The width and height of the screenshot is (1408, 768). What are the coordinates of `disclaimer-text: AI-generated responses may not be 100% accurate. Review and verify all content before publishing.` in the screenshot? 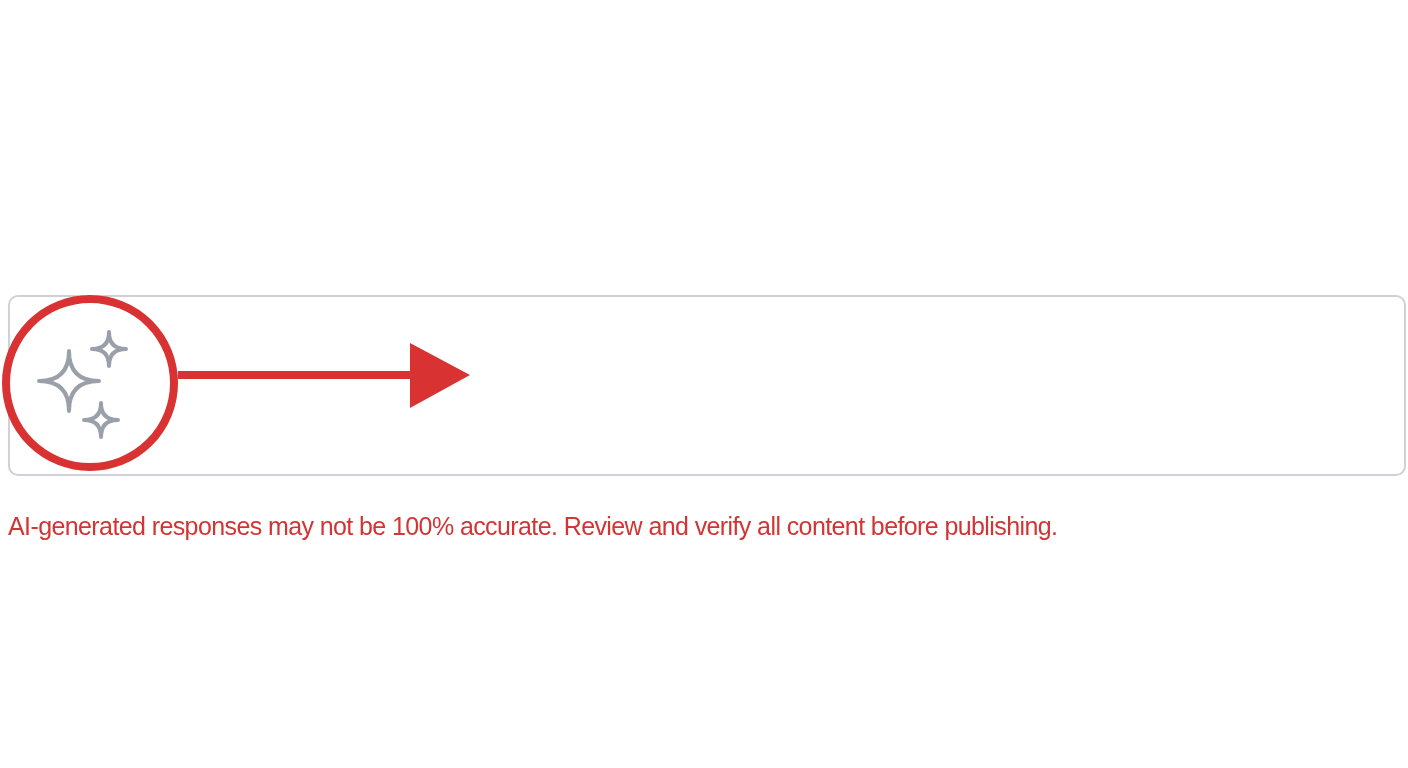 It's located at (533, 526).